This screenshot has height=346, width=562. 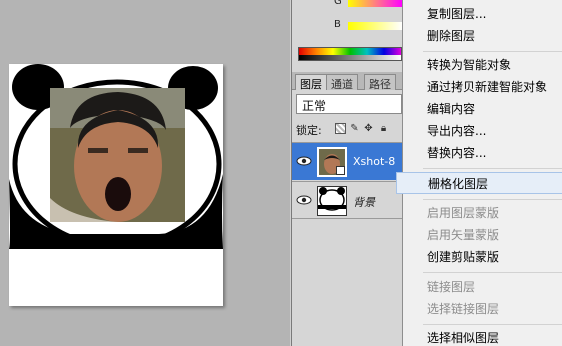 I want to click on lock-transparent-pixels-icon, so click(x=340, y=128).